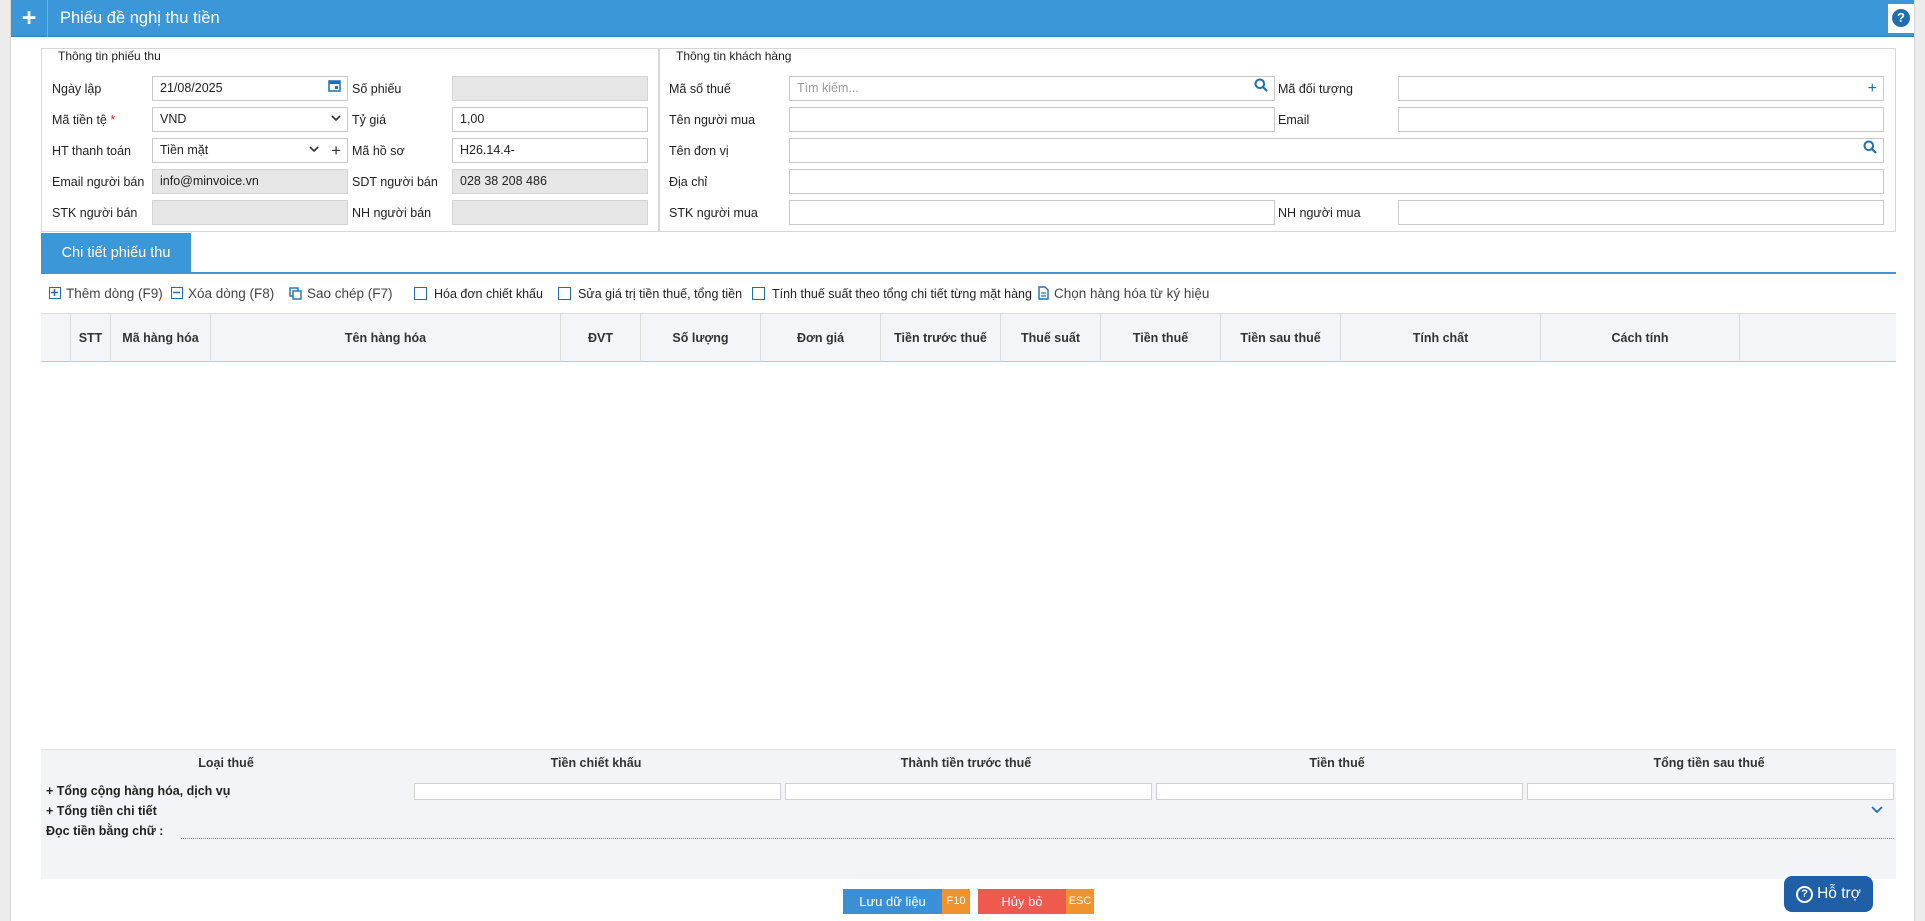  Describe the element at coordinates (350, 293) in the screenshot. I see `copy-label: Sao chép (F7)` at that location.